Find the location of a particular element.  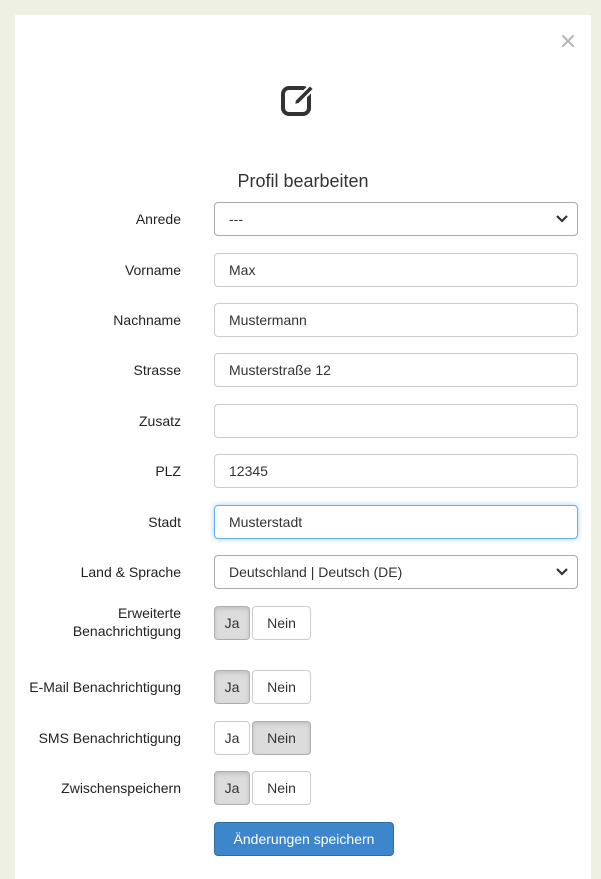

row-strasse: Strasse Musterstraße 12 is located at coordinates (303, 370).